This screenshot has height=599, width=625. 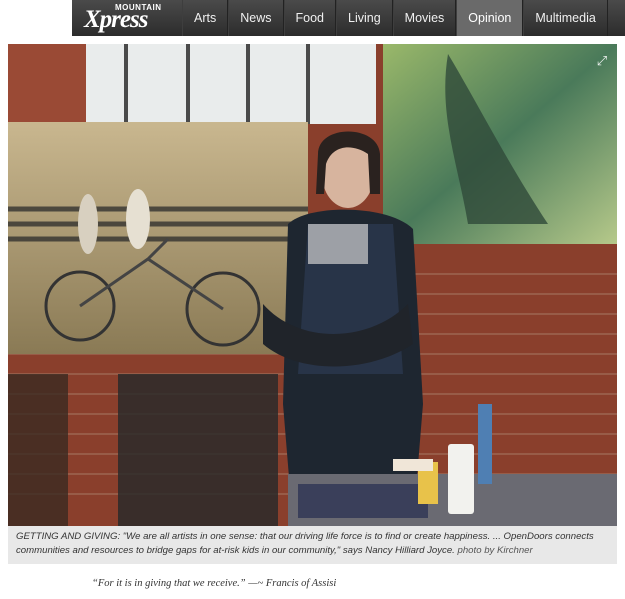 I want to click on site-logo: MOUNTAIN Xpress, so click(x=130, y=18).